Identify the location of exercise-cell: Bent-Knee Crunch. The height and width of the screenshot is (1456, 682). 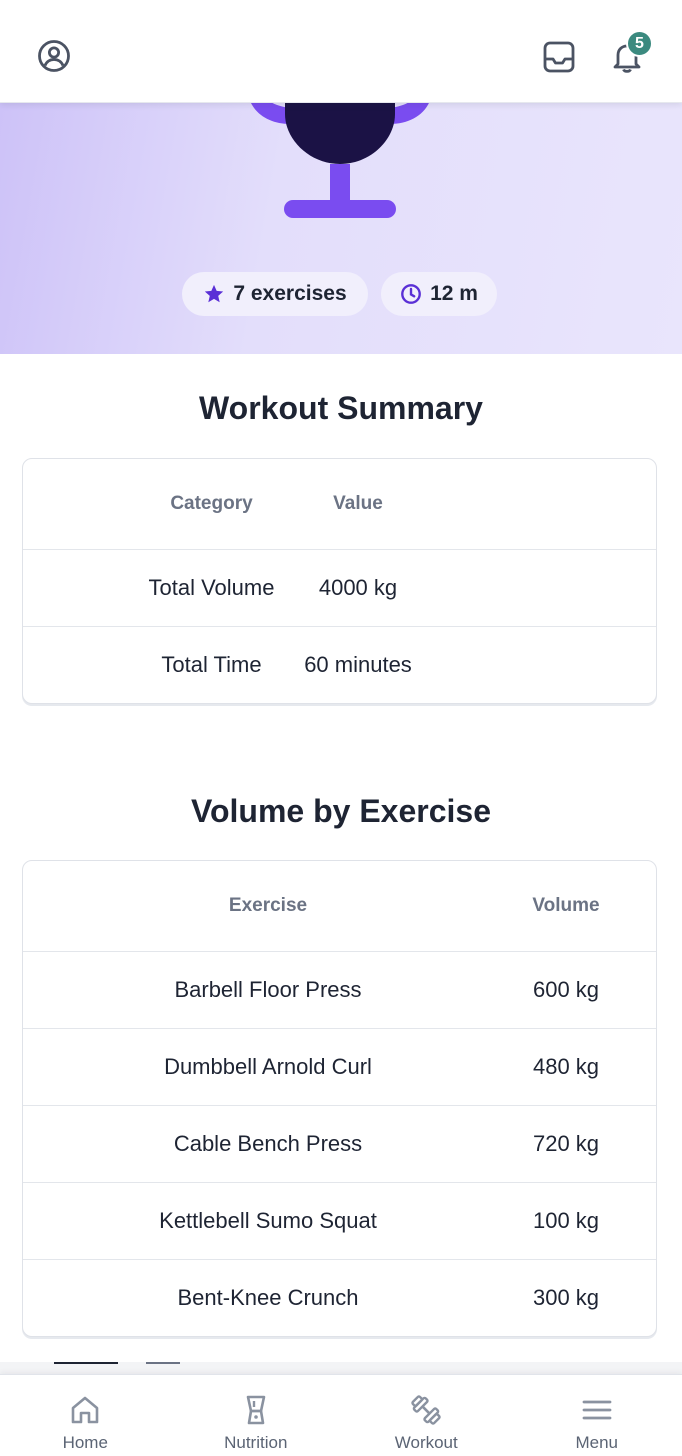
(268, 1297).